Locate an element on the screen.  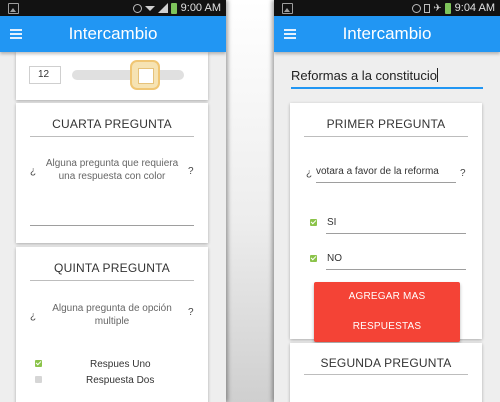
question-card-2: SEGUNDA PREGUNTA is located at coordinates (386, 372).